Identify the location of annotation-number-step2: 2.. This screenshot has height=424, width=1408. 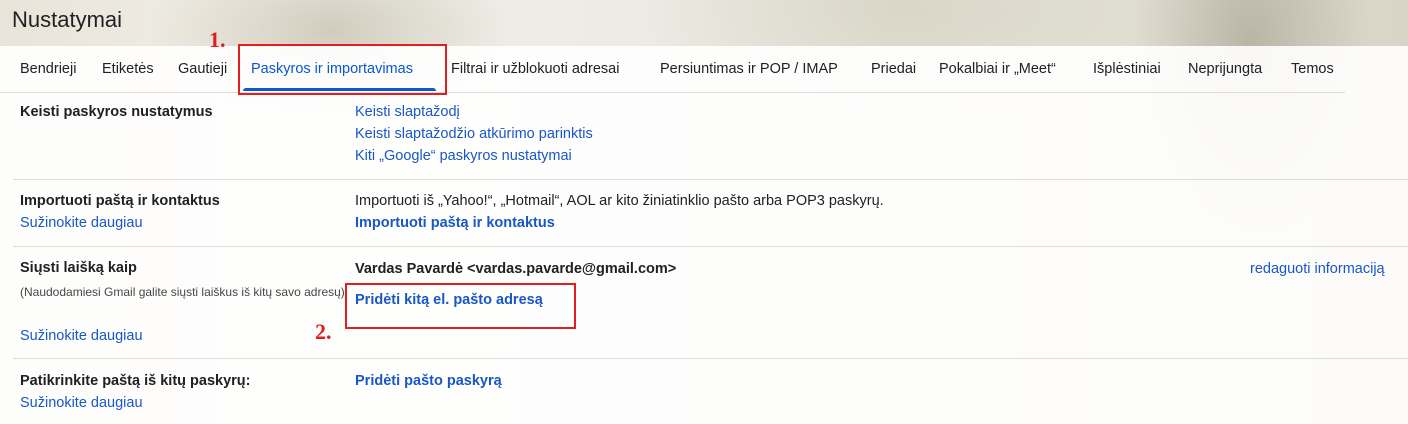
(323, 331).